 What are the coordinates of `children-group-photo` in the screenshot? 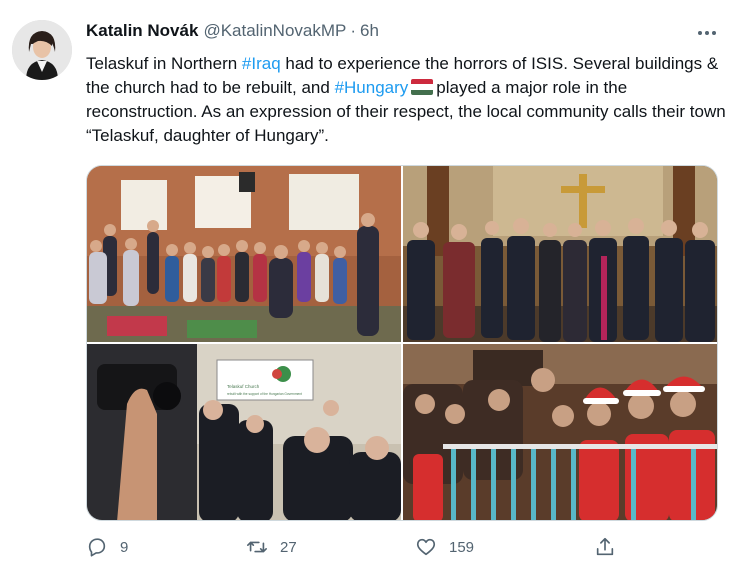 It's located at (244, 254).